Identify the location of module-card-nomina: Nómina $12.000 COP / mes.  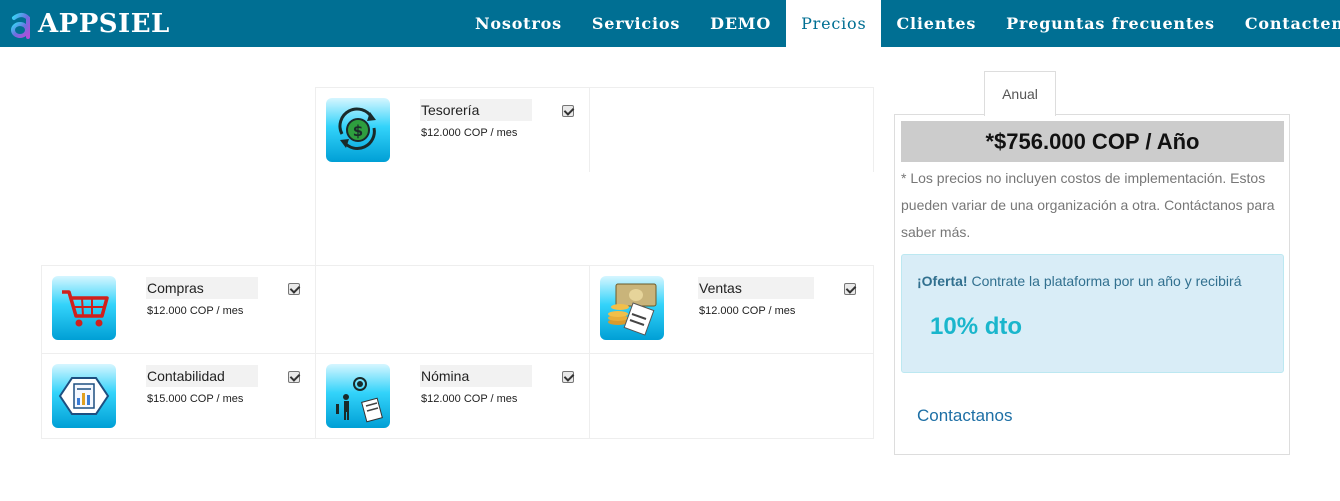
(452, 396).